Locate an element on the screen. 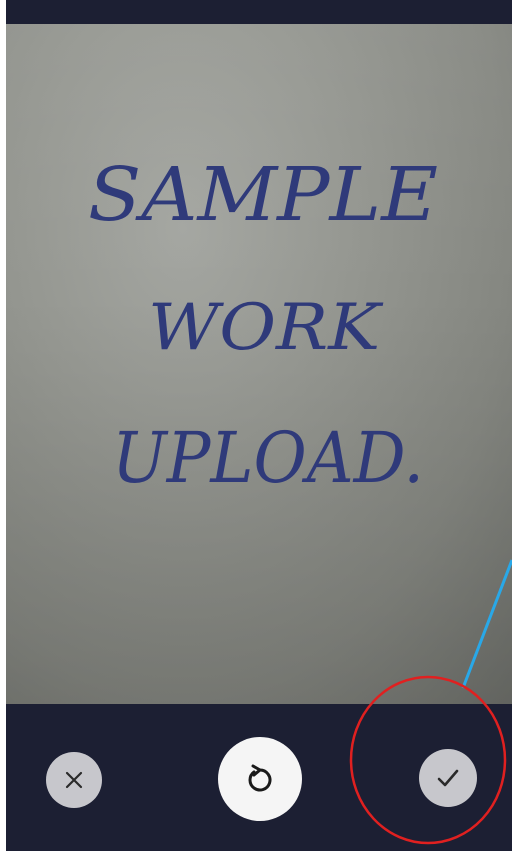 The image size is (512, 851). checkmark-icon is located at coordinates (448, 778).